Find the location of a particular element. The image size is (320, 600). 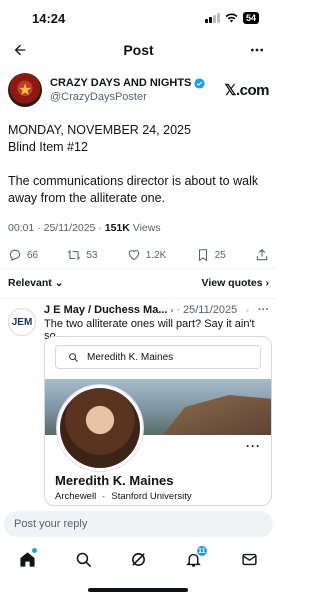

profile-name: Meredith K. Maines is located at coordinates (114, 480).